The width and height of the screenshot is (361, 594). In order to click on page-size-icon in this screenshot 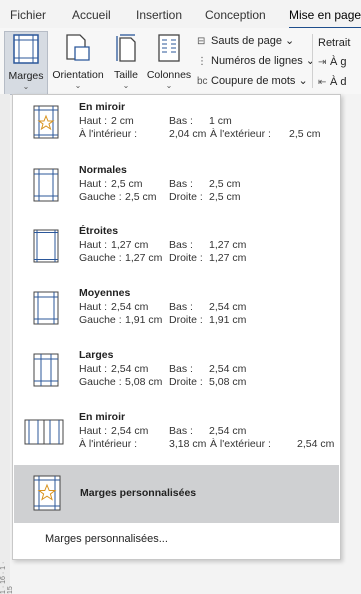, I will do `click(126, 48)`.